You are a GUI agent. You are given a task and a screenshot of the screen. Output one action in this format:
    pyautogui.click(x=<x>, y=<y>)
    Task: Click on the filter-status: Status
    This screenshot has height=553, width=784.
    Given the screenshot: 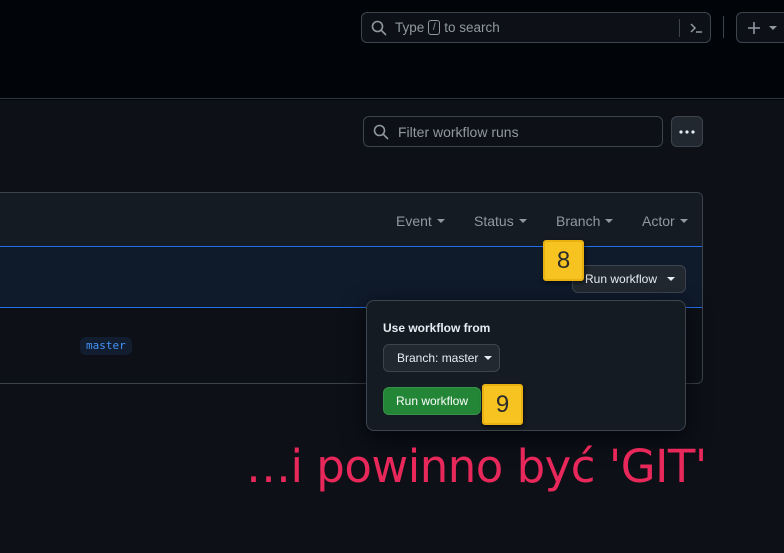 What is the action you would take?
    pyautogui.click(x=500, y=221)
    